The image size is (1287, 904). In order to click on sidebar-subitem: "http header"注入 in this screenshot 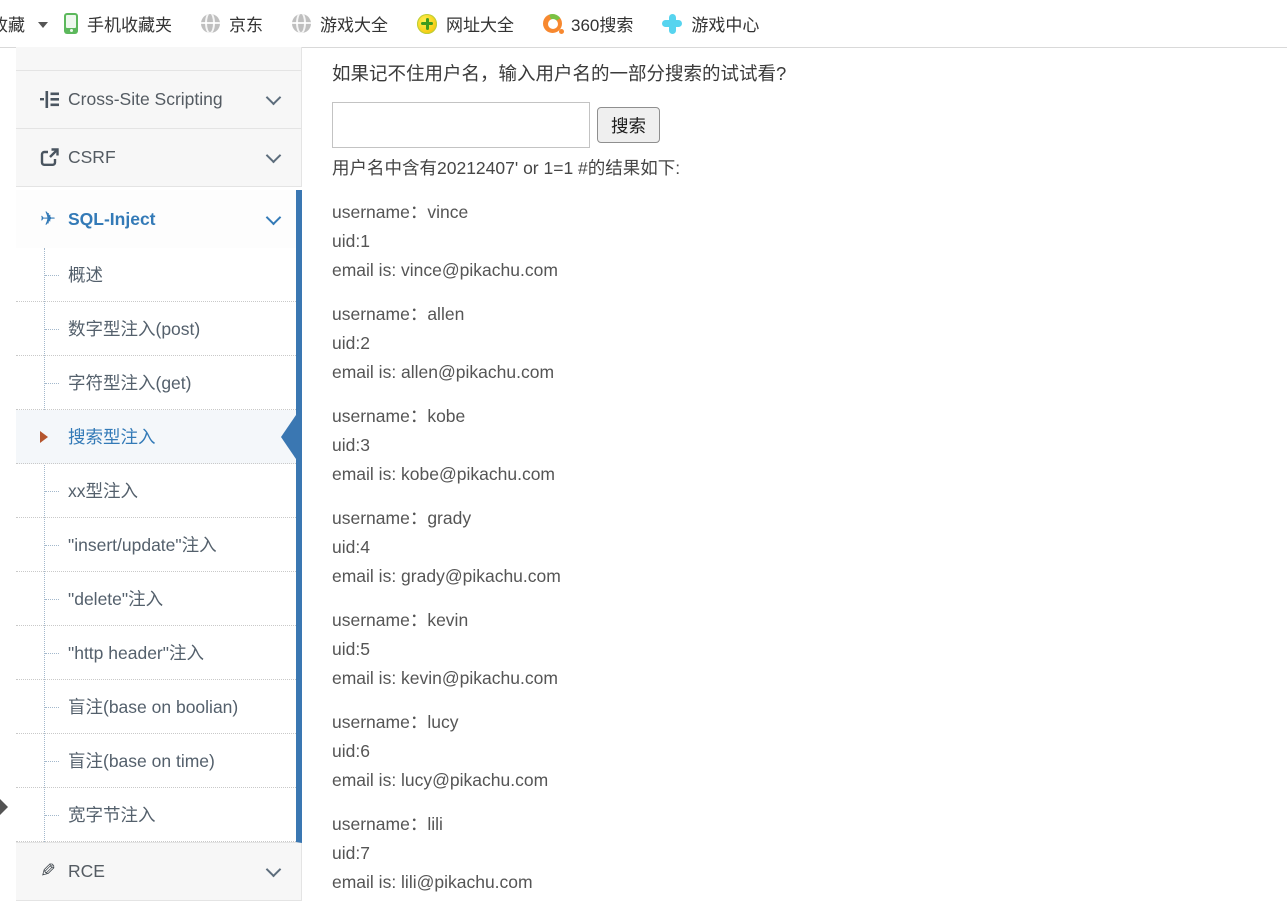, I will do `click(156, 653)`.